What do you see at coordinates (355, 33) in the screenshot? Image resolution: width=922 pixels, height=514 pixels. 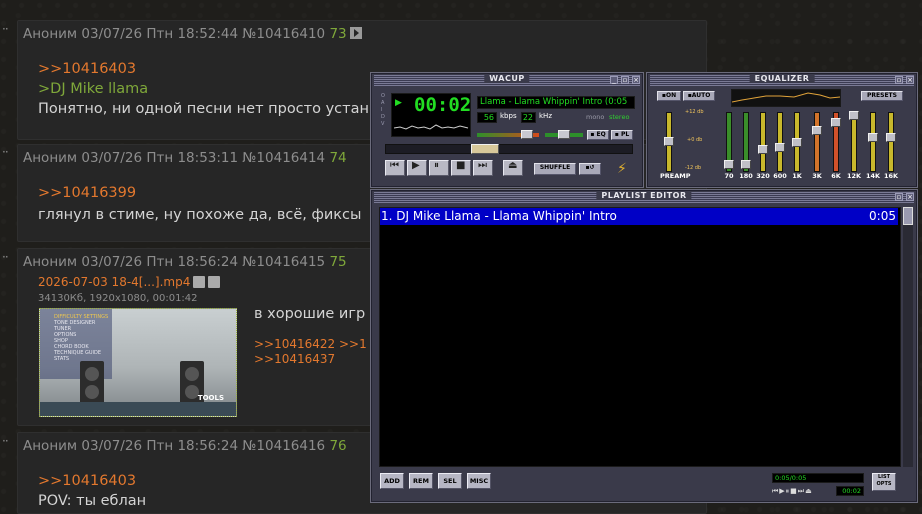 I see `play-icon` at bounding box center [355, 33].